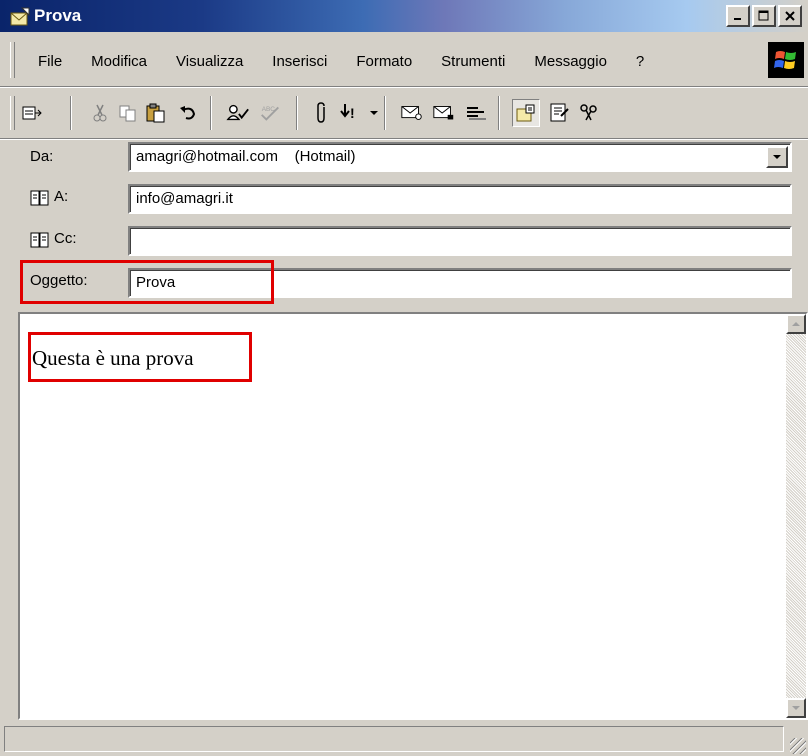 The width and height of the screenshot is (808, 756). I want to click on windows-flag-icon, so click(785, 60).